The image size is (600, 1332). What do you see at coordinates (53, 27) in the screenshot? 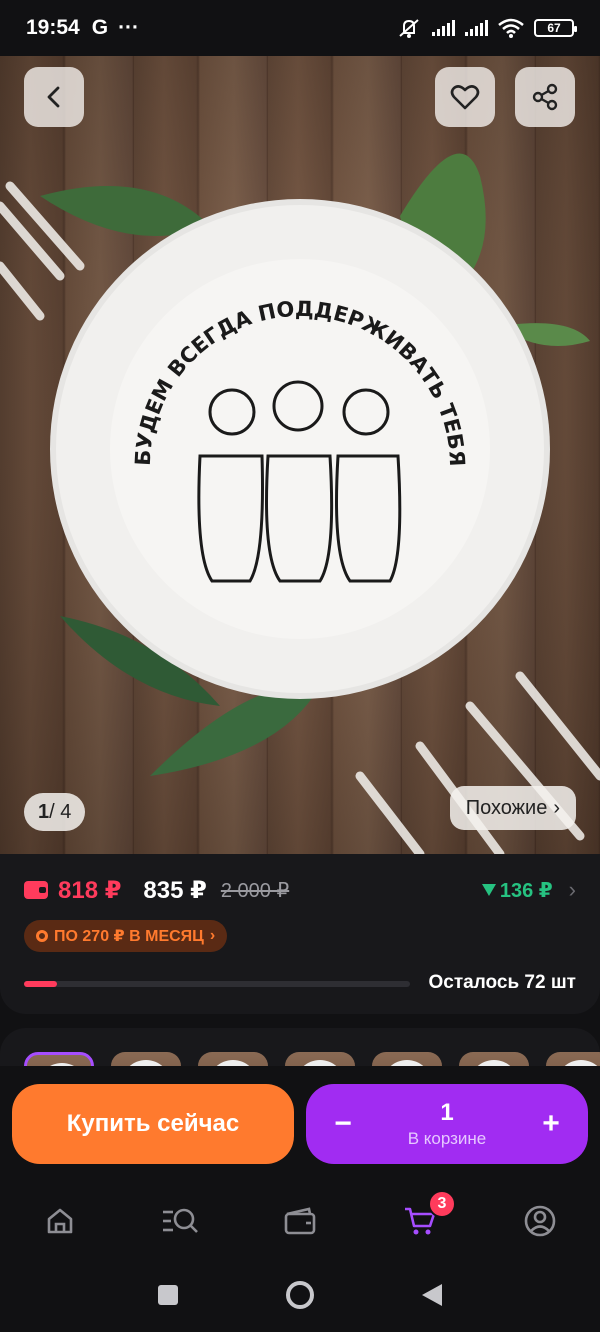
I see `status-time: 19:54` at bounding box center [53, 27].